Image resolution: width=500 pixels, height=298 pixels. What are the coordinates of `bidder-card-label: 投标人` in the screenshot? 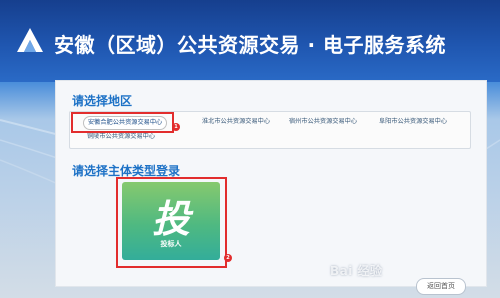 It's located at (171, 244).